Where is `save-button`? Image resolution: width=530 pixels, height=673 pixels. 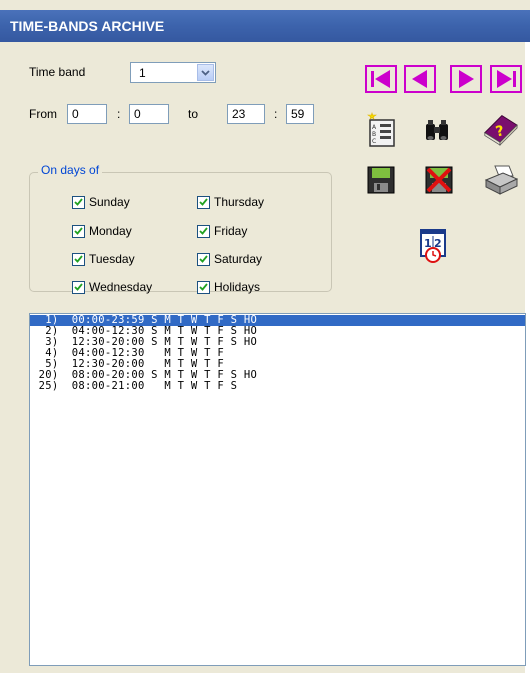 save-button is located at coordinates (381, 180).